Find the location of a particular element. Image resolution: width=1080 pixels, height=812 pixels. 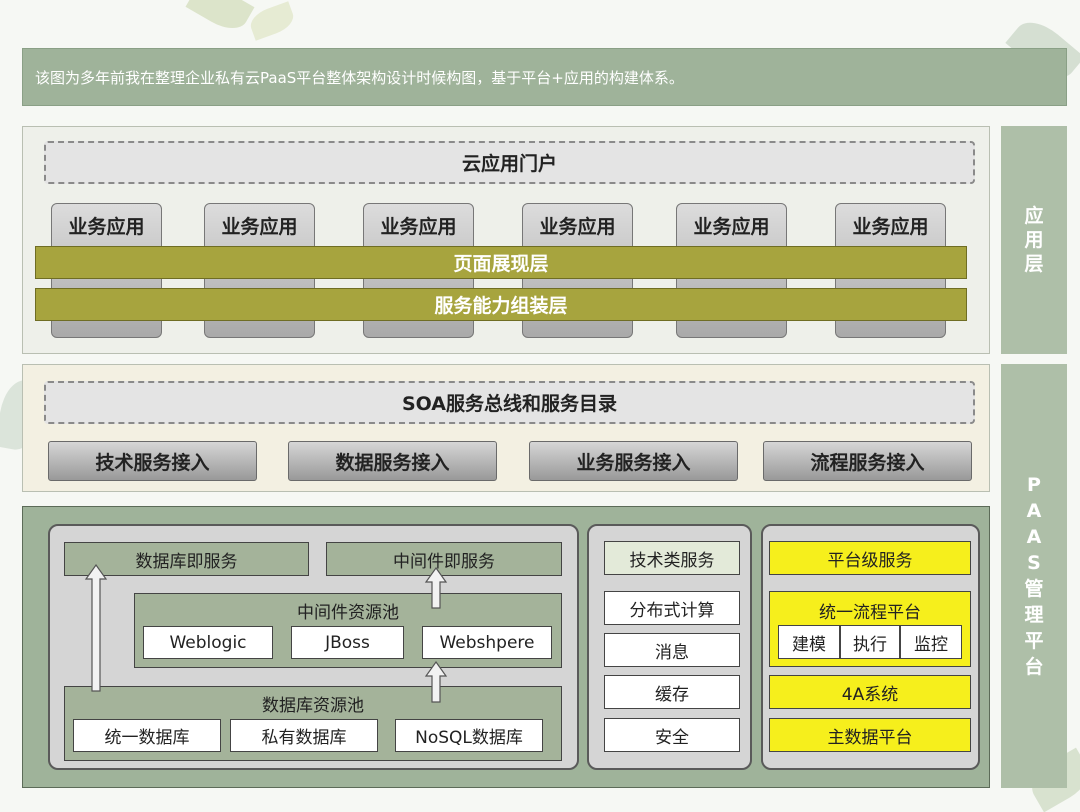

access-label: 数据服务接入 is located at coordinates (392, 462).